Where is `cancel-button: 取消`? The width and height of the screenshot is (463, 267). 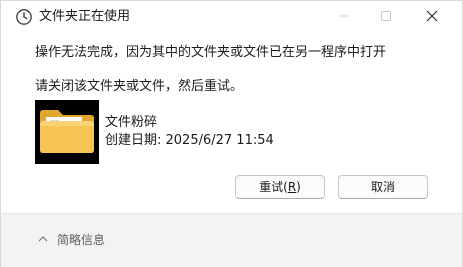 cancel-button: 取消 is located at coordinates (383, 187).